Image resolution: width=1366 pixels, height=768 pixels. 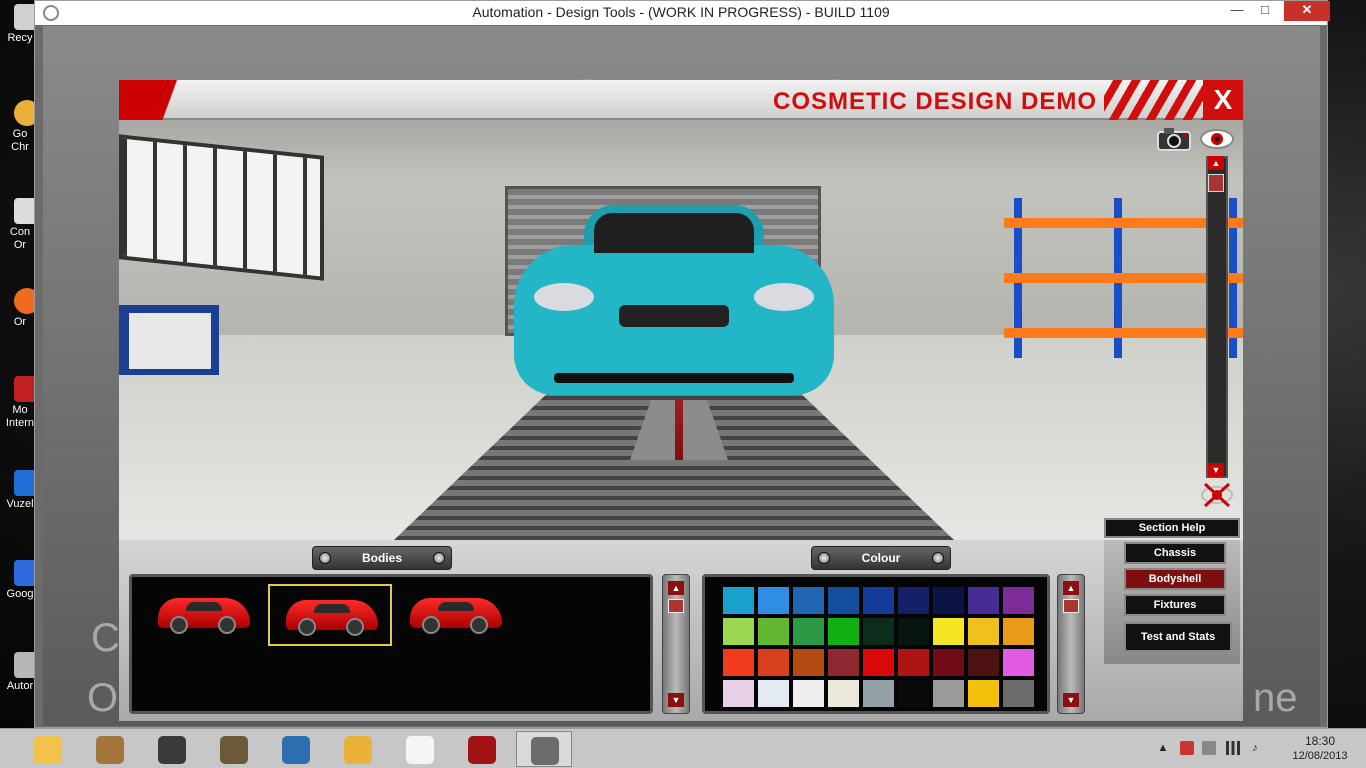 I want to click on bodies-list, so click(x=391, y=644).